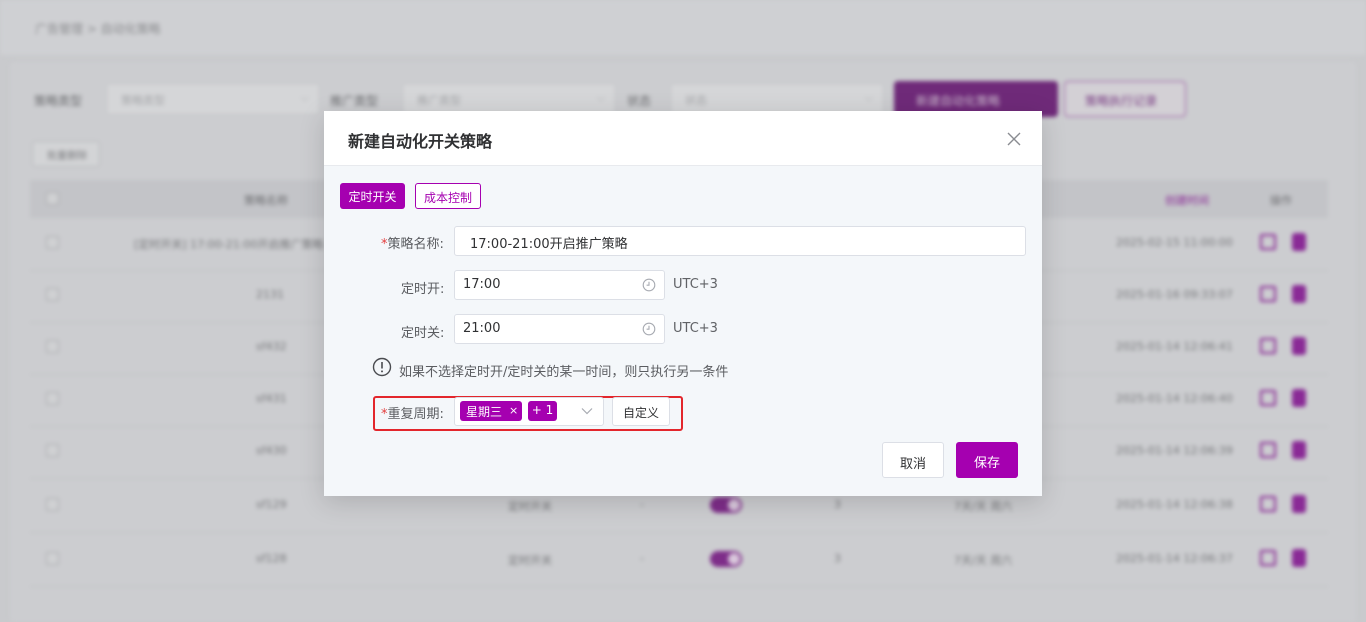  I want to click on strategy-name-input: 17:00-21:00开启推广策略, so click(740, 241).